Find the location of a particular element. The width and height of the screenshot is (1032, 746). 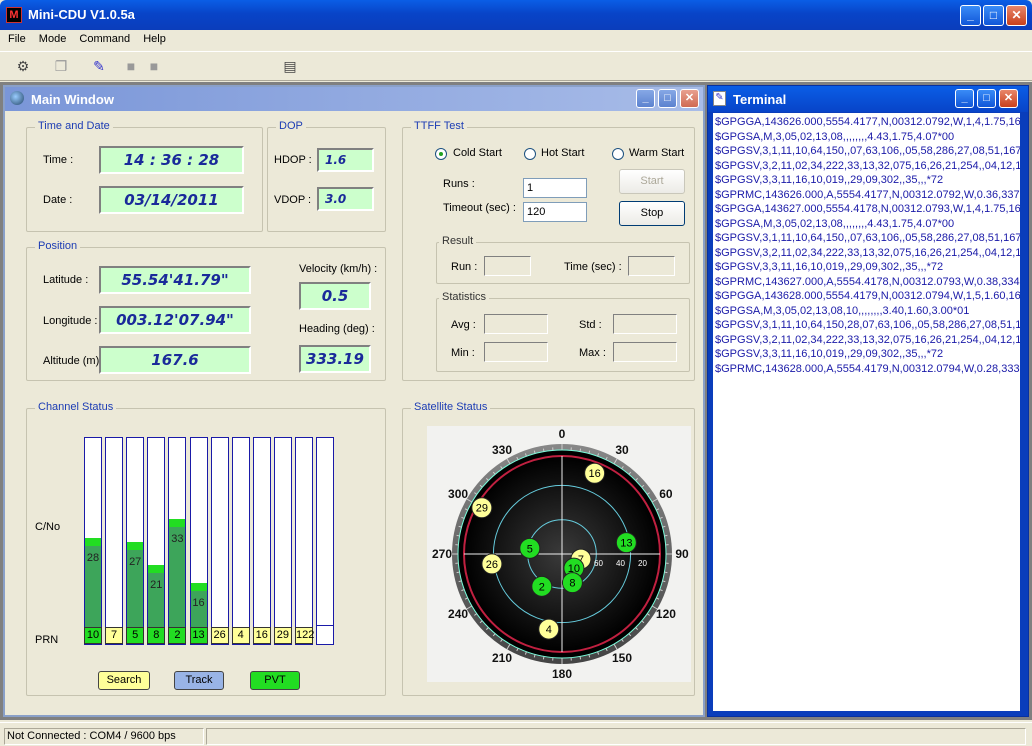

app-title: Mini-CDU V1.0.5a is located at coordinates (81, 14).